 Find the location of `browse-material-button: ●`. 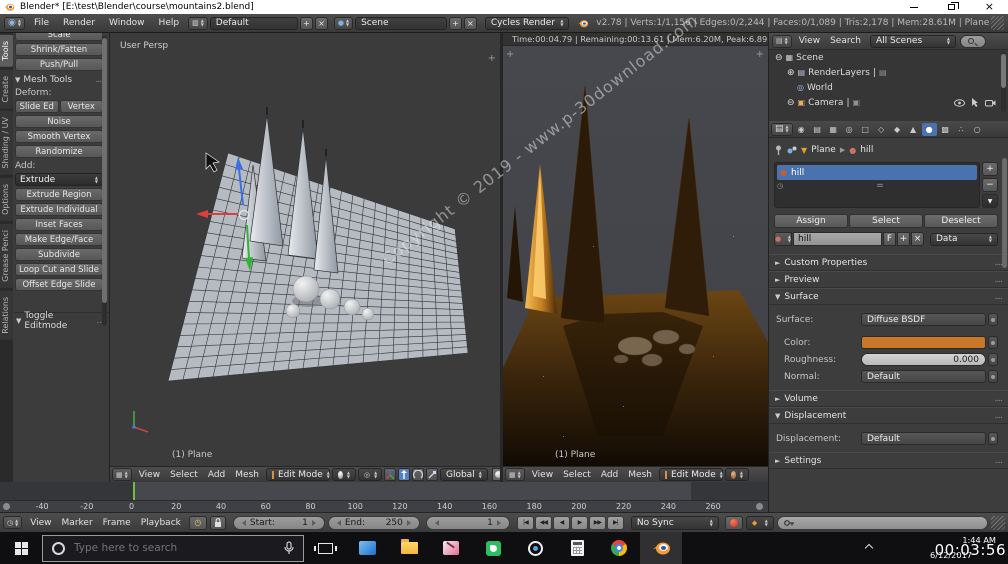

browse-material-button: ● is located at coordinates (783, 239).